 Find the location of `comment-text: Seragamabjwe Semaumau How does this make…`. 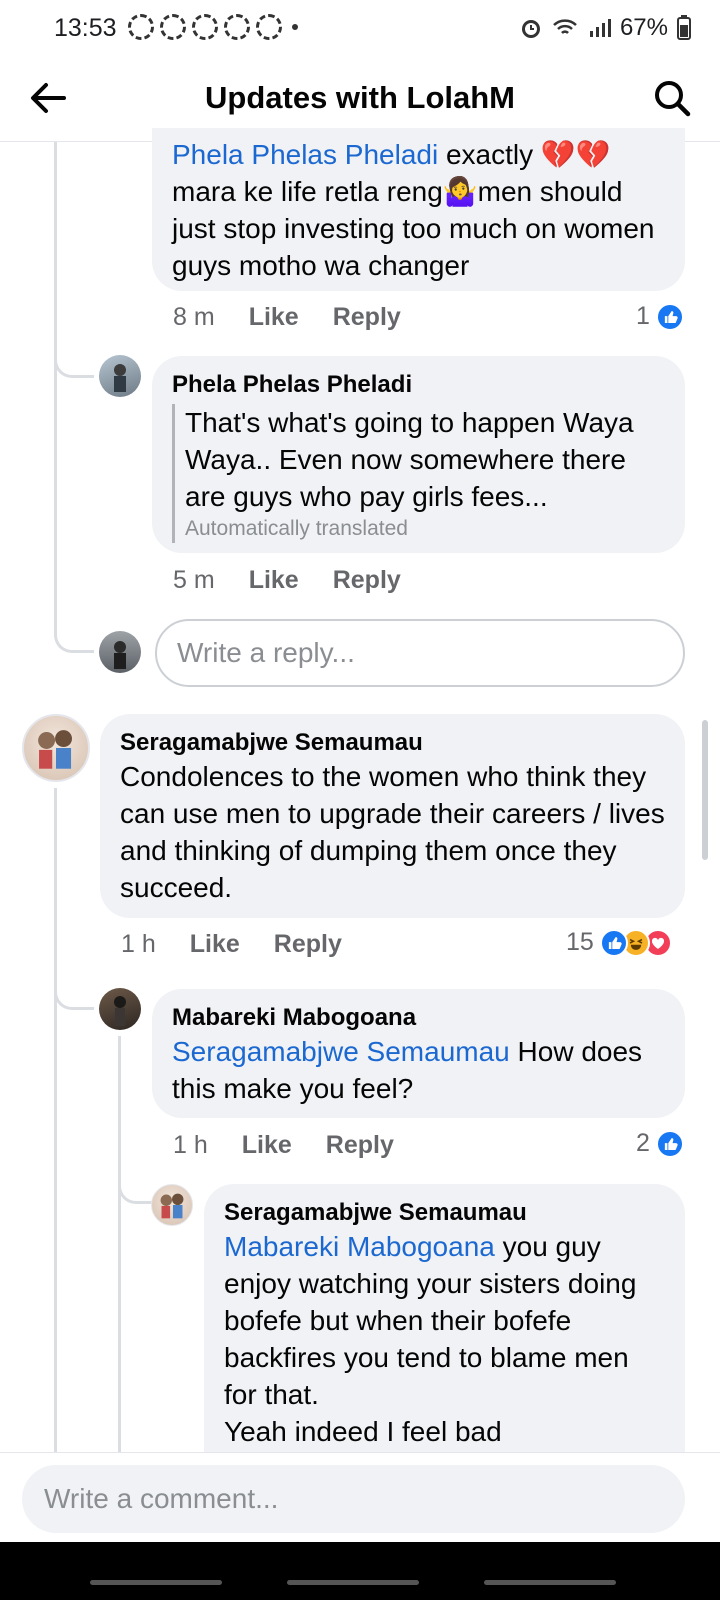

comment-text: Seragamabjwe Semaumau How does this make… is located at coordinates (407, 1070).